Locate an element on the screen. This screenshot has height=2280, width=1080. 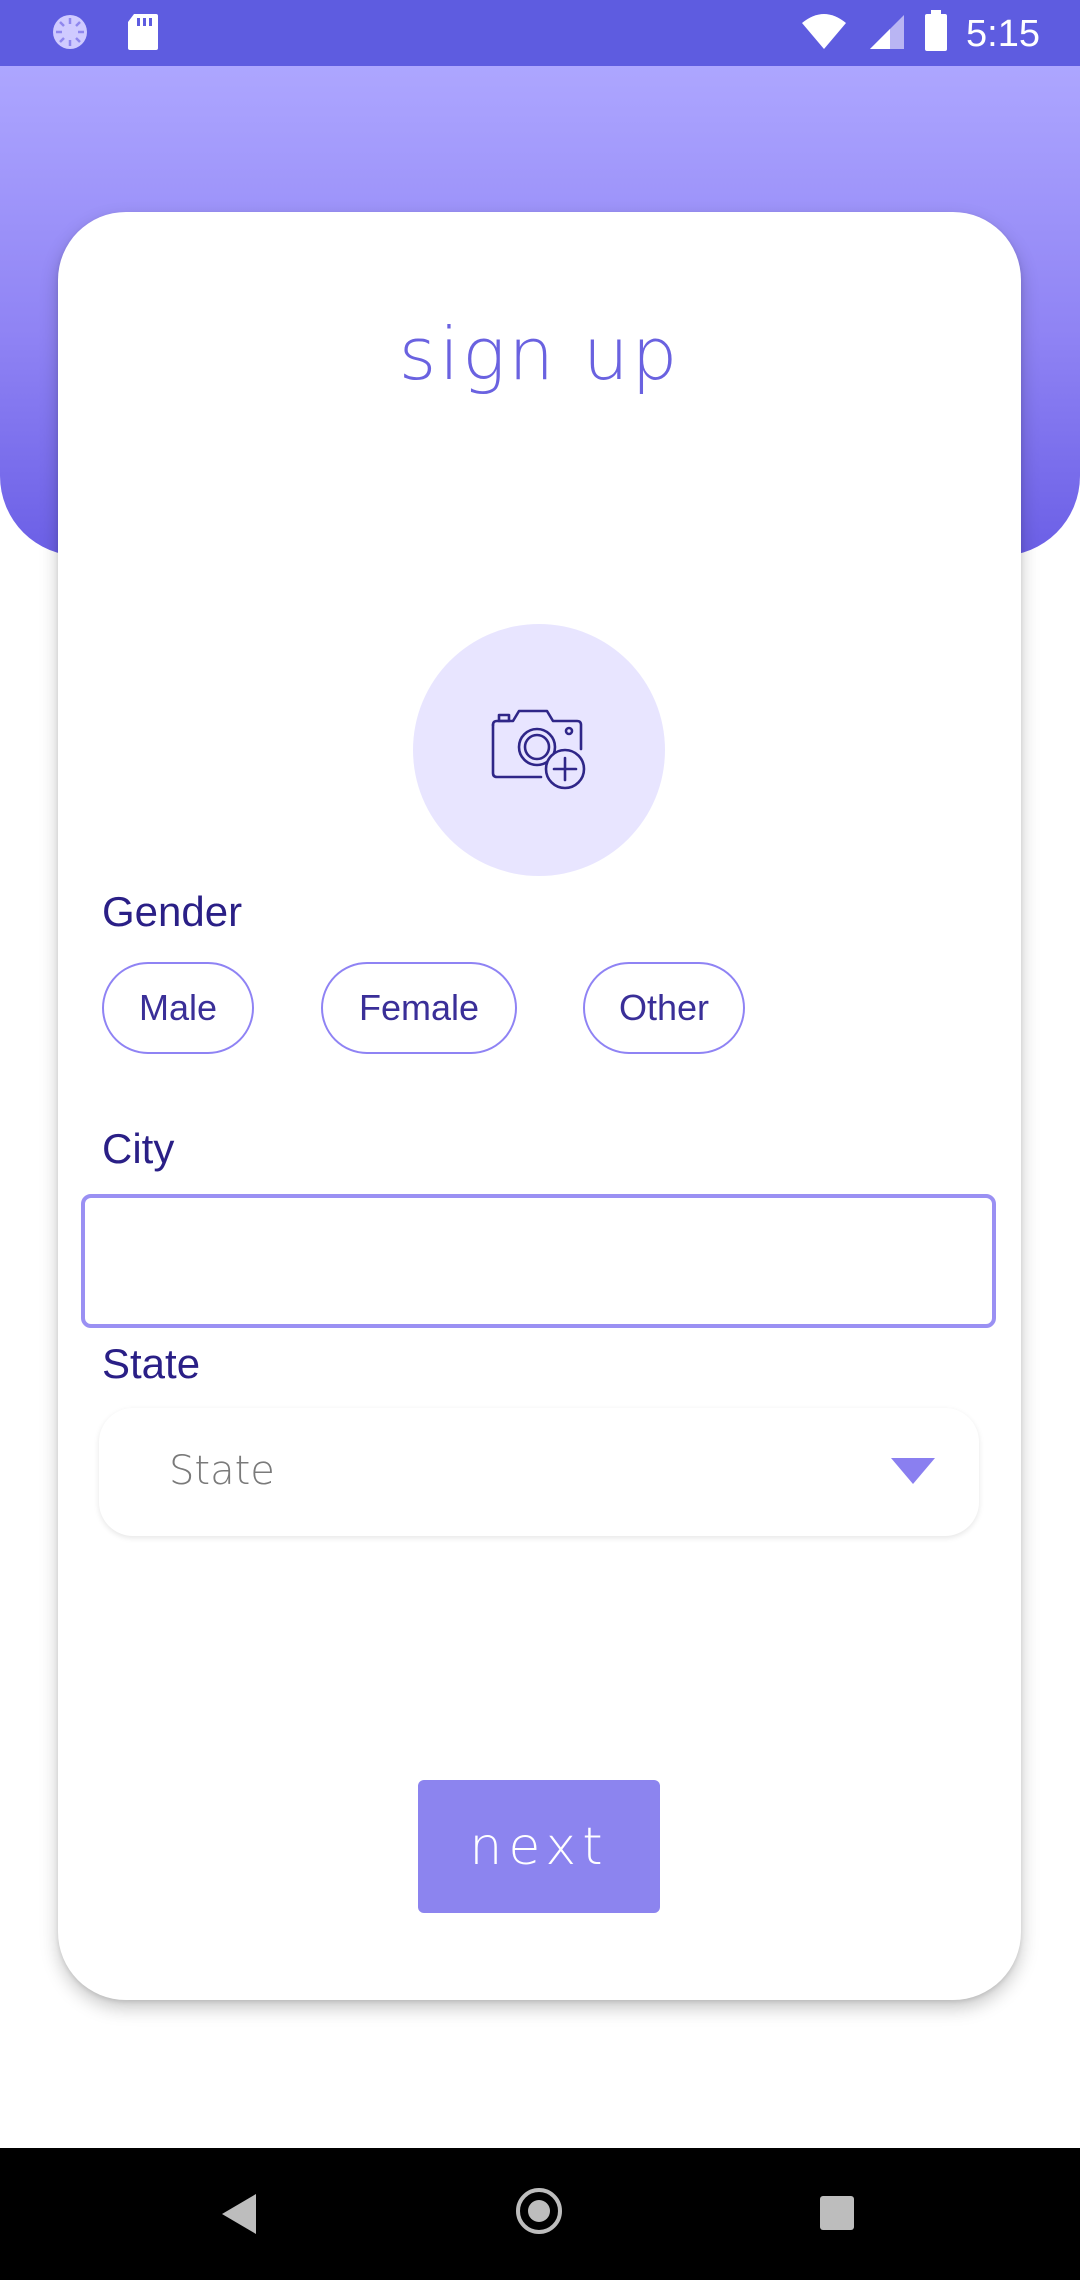
gender-option-male: Male is located at coordinates (178, 1008).